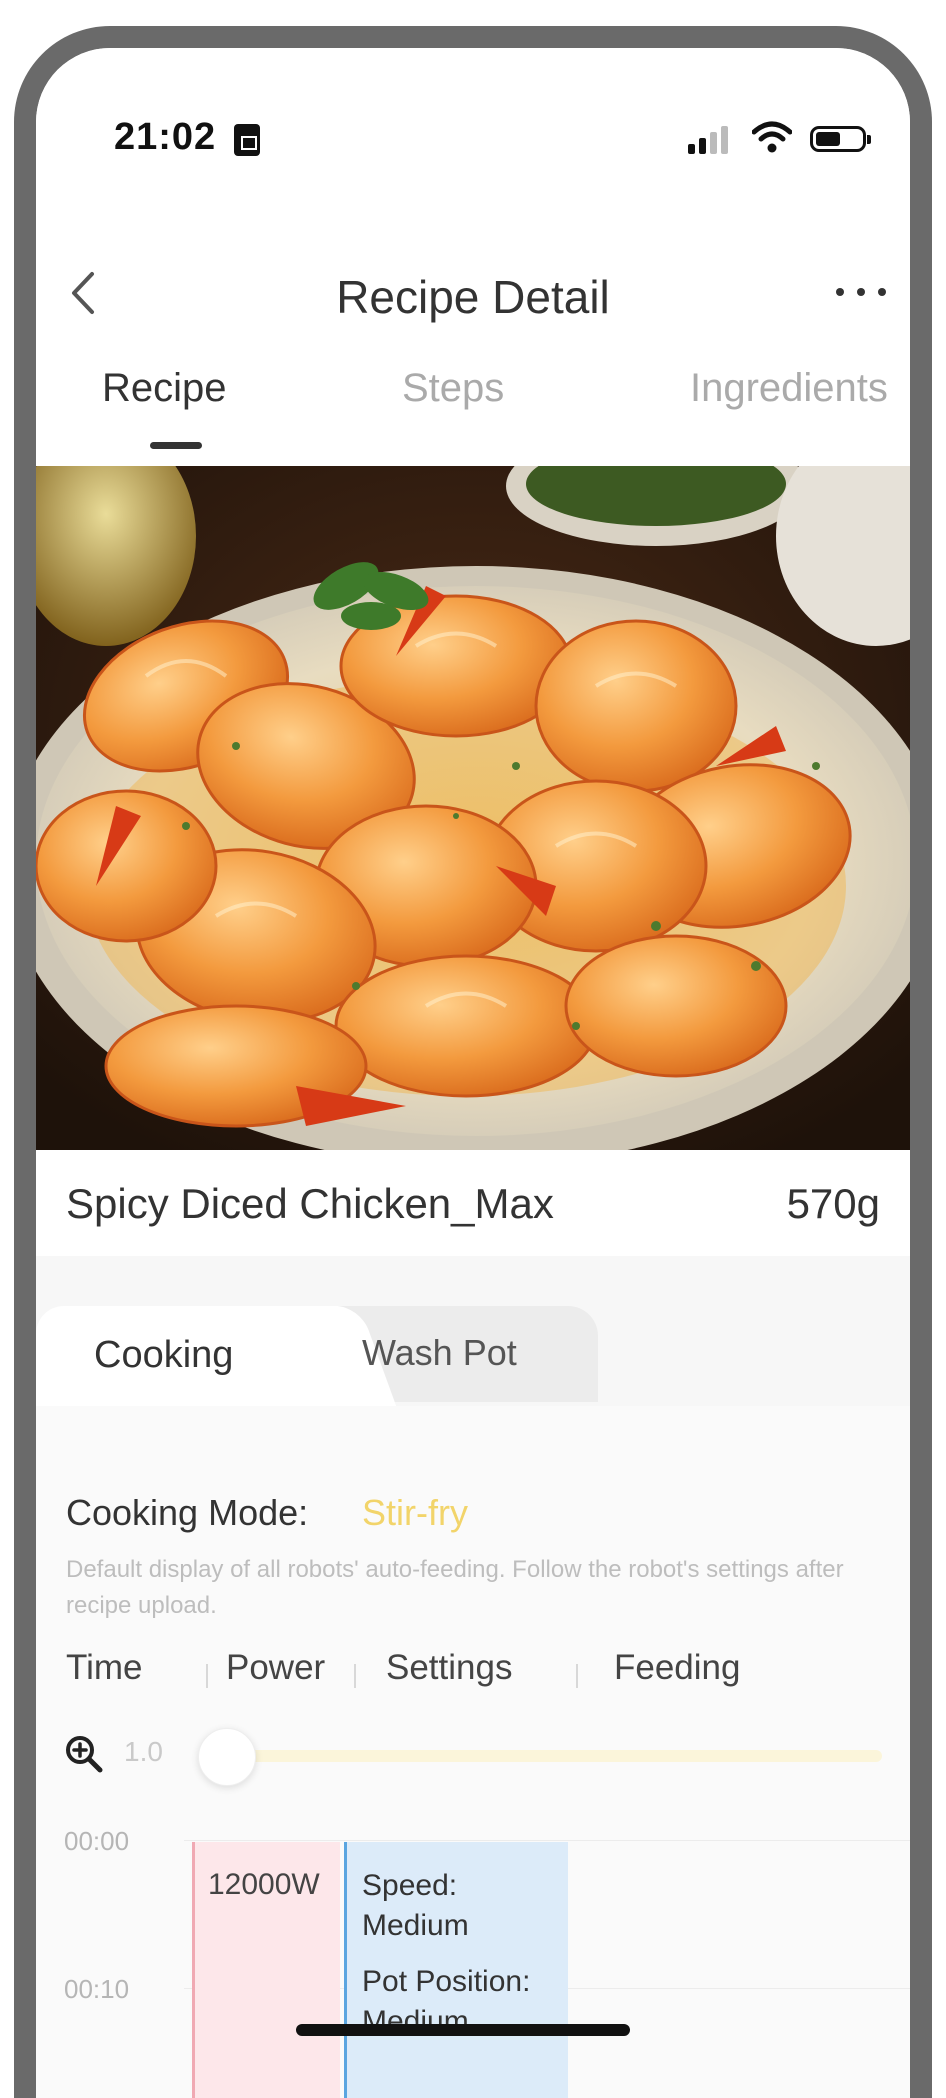 The height and width of the screenshot is (2098, 946). I want to click on cooking-mode-label: Cooking Mode:, so click(187, 1512).